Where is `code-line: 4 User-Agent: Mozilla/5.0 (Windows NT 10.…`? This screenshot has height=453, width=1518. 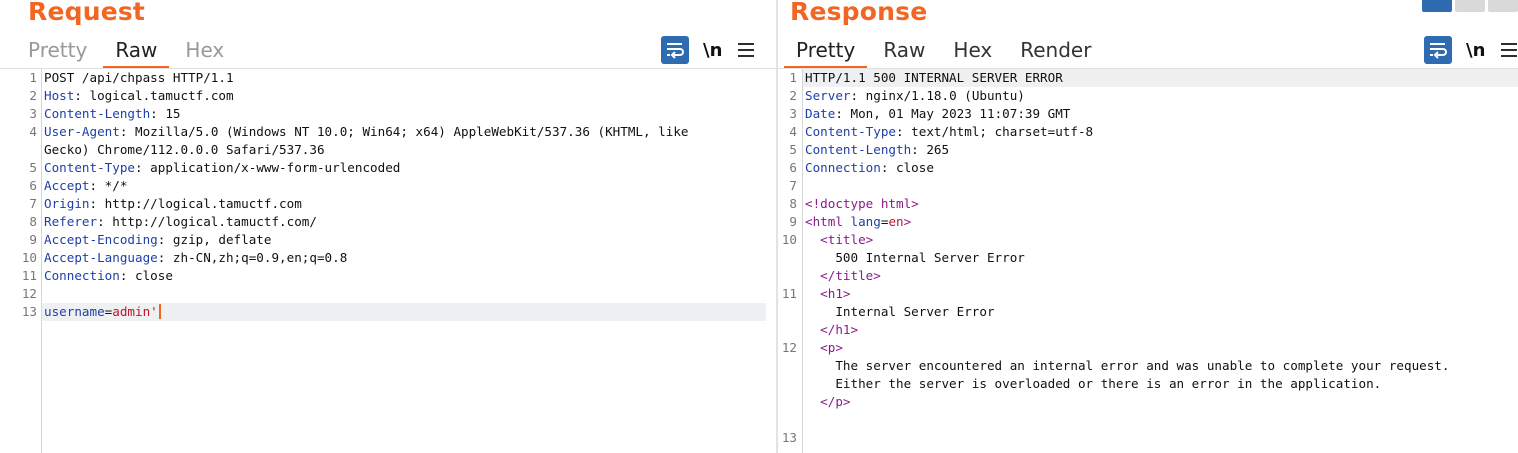
code-line: 4 User-Agent: Mozilla/5.0 (Windows NT 10.… is located at coordinates (388, 132).